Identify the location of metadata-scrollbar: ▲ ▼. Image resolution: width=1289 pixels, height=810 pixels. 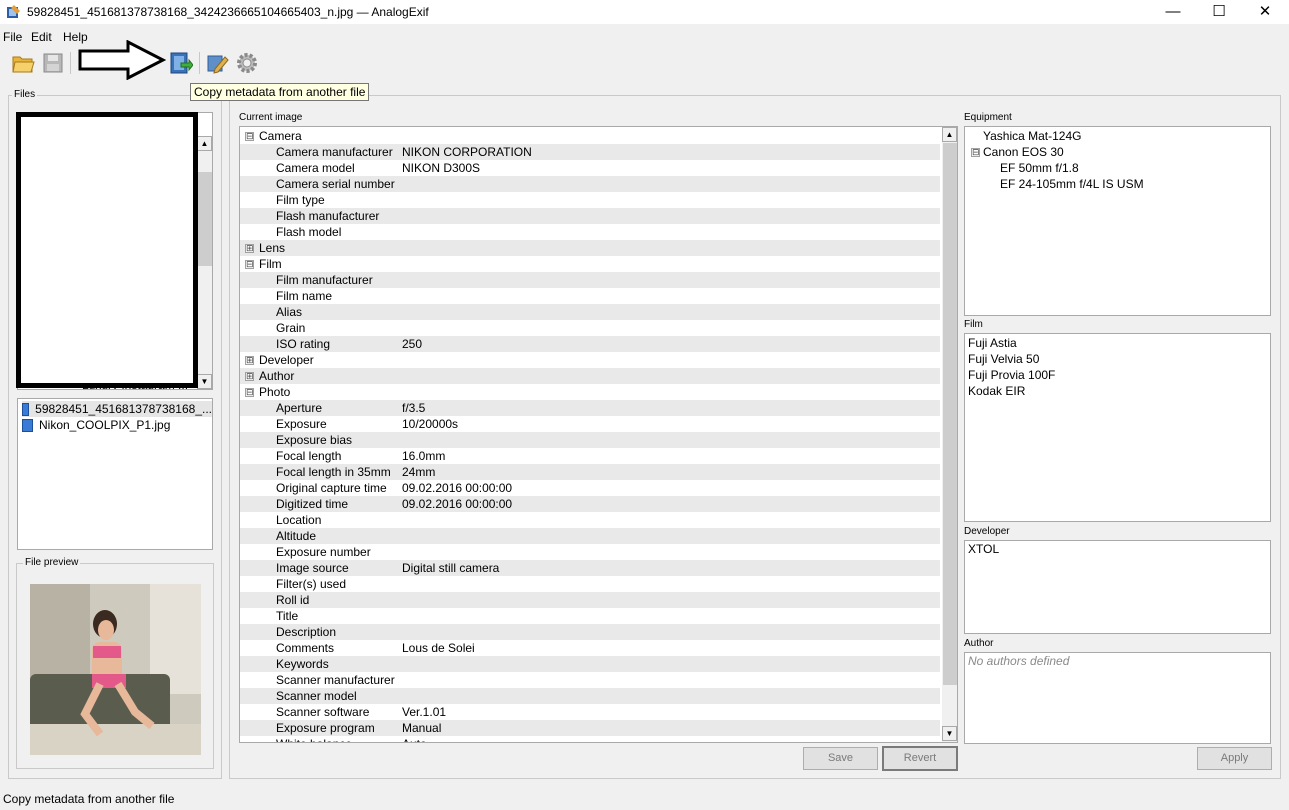
(949, 434).